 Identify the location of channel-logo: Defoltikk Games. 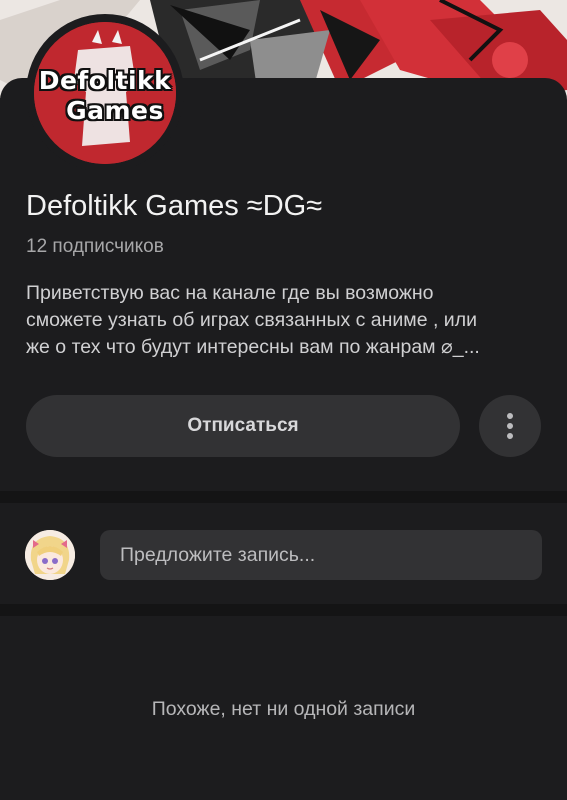
(105, 93).